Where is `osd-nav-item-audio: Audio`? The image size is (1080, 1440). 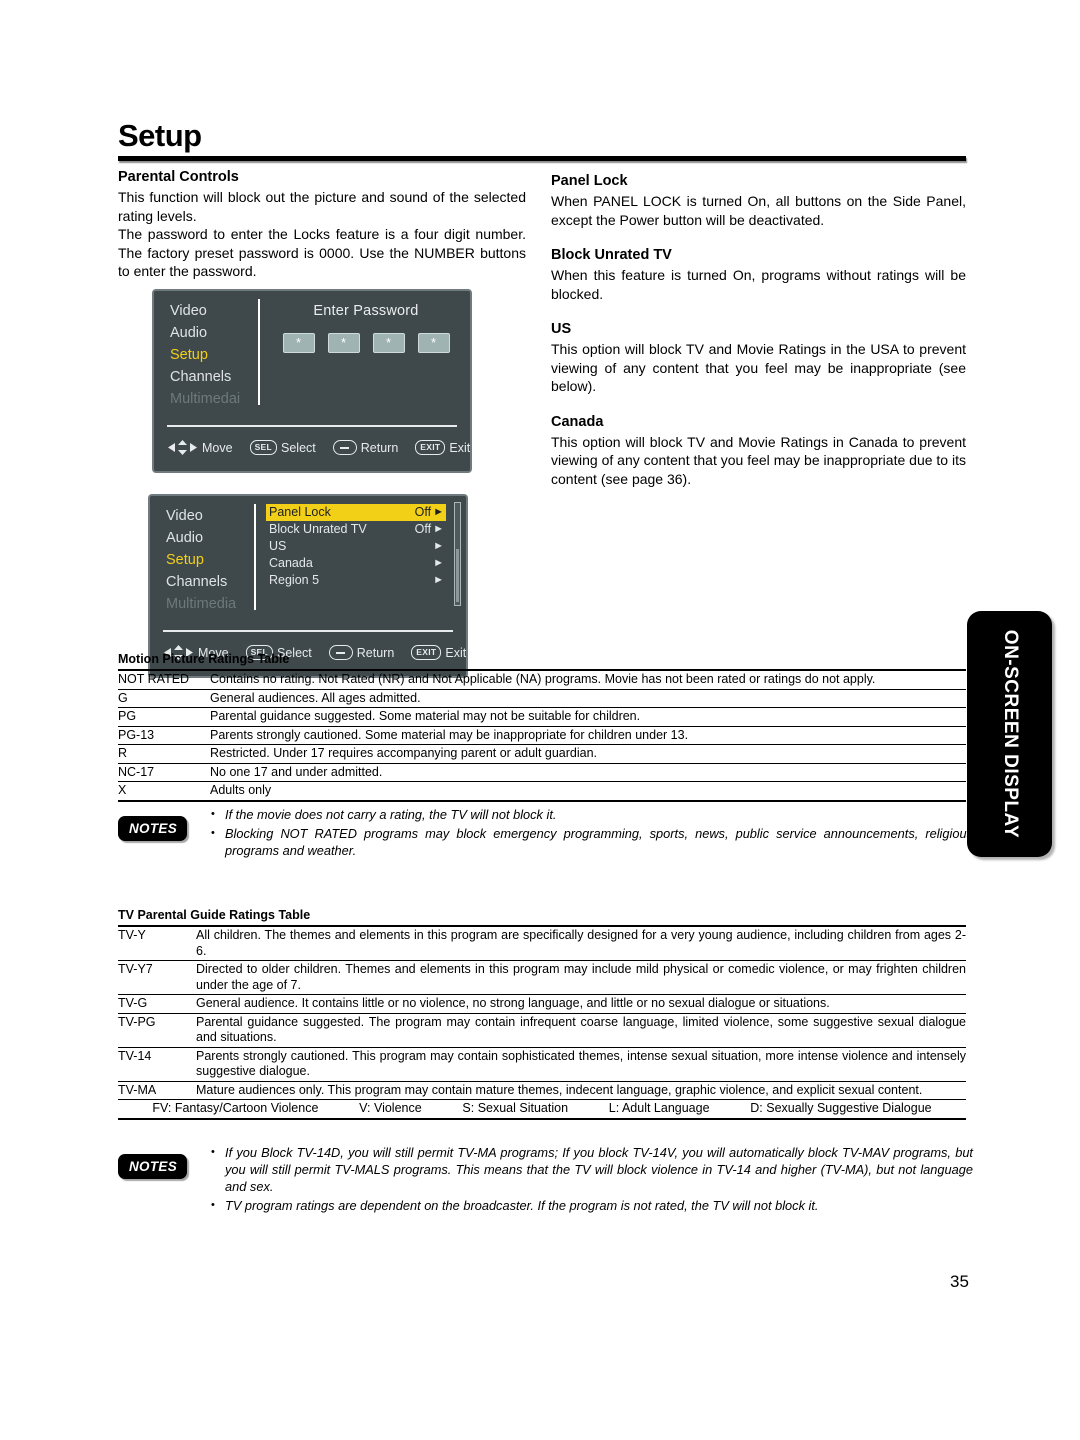
osd-nav-item-audio: Audio is located at coordinates (214, 333).